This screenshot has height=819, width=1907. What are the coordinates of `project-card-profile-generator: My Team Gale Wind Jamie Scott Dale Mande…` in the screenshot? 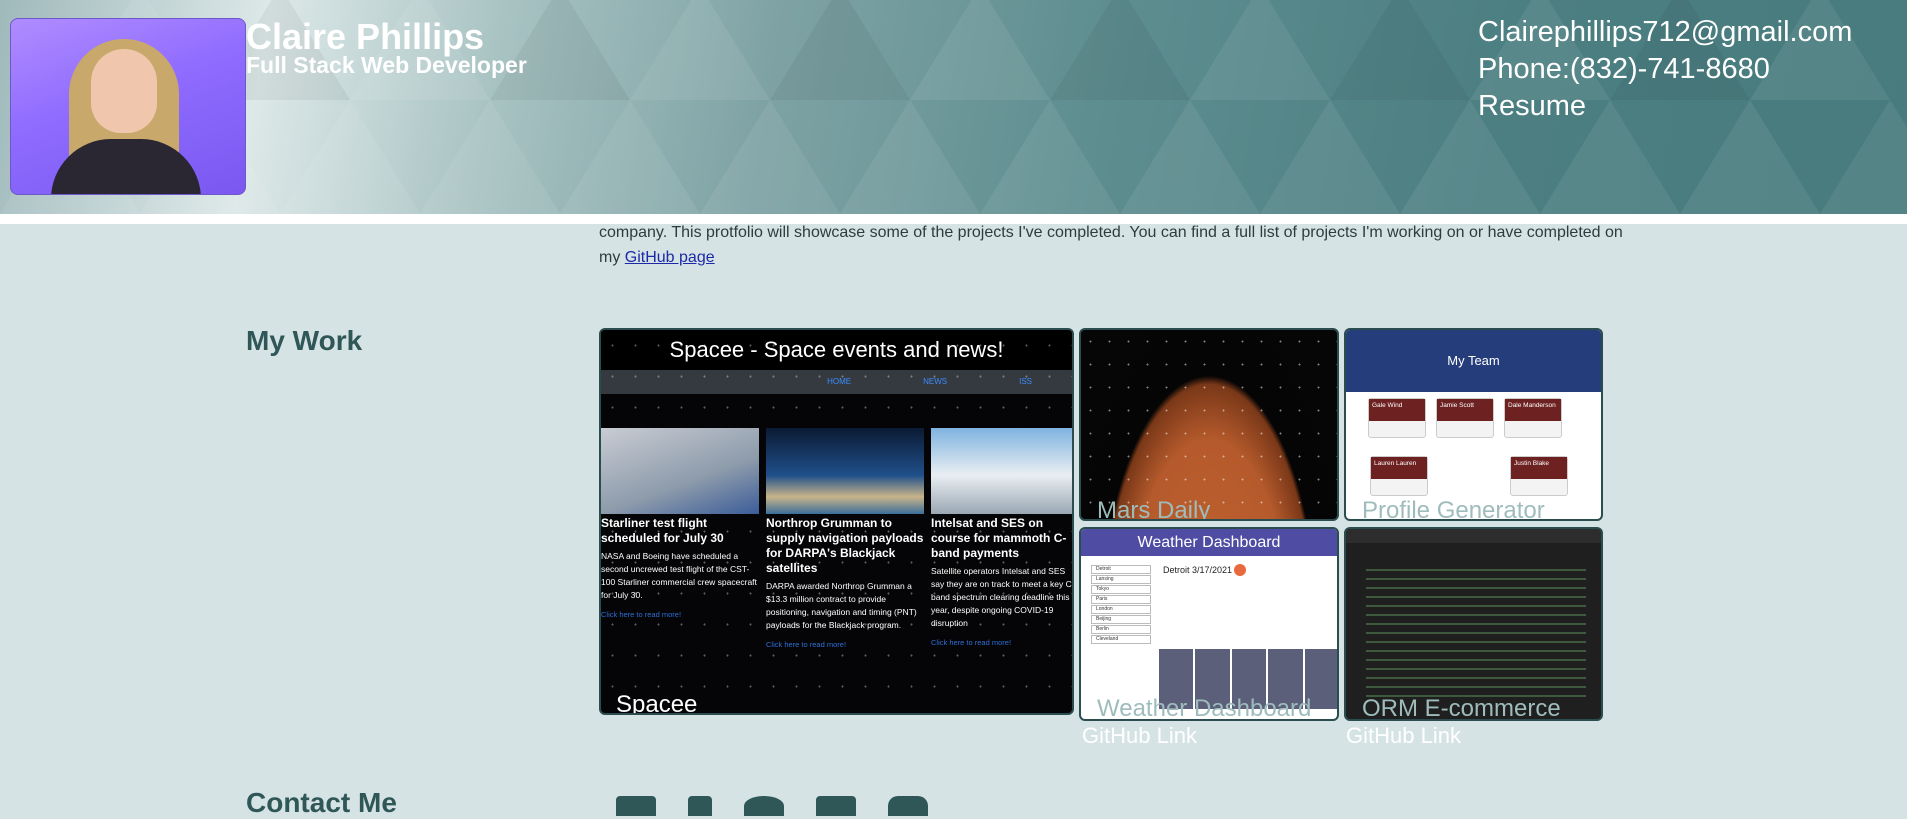 It's located at (1473, 424).